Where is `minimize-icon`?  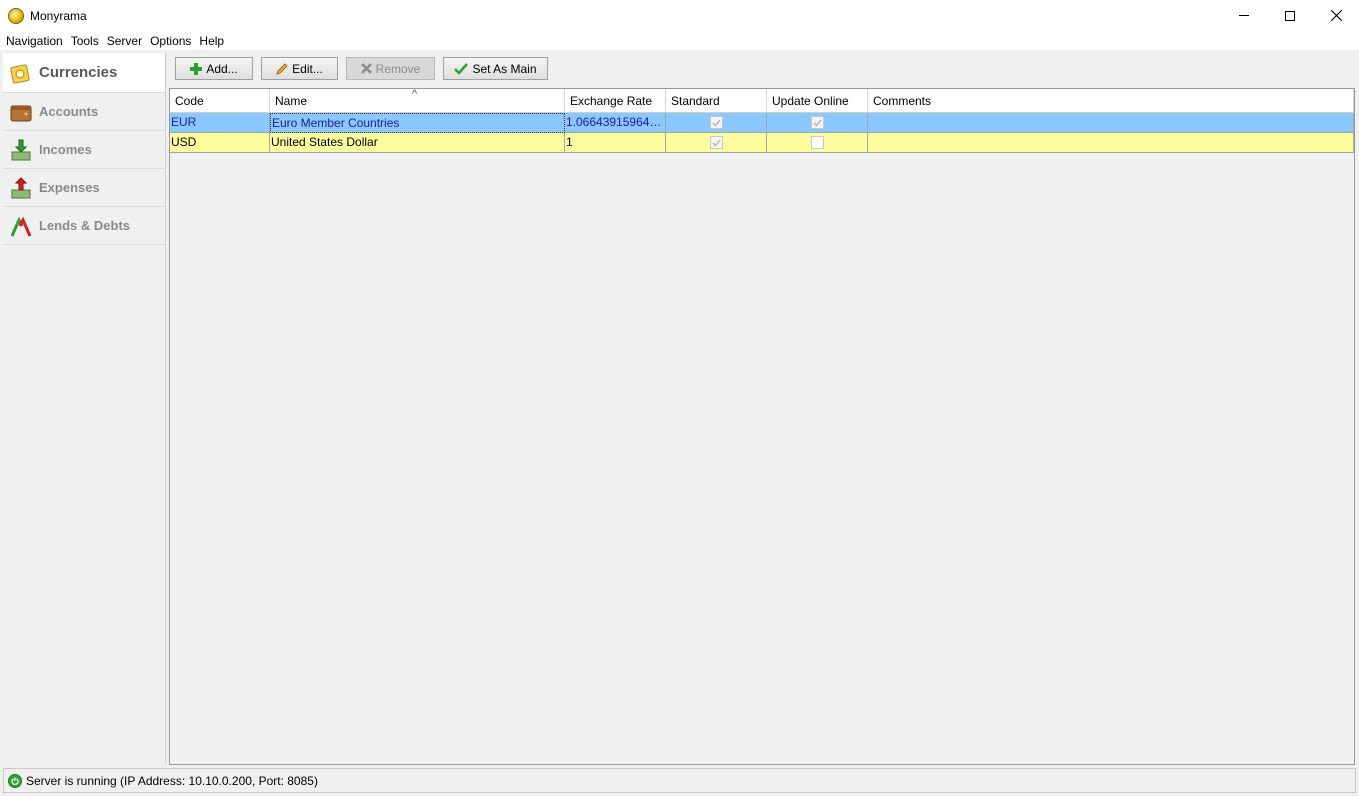
minimize-icon is located at coordinates (1244, 15).